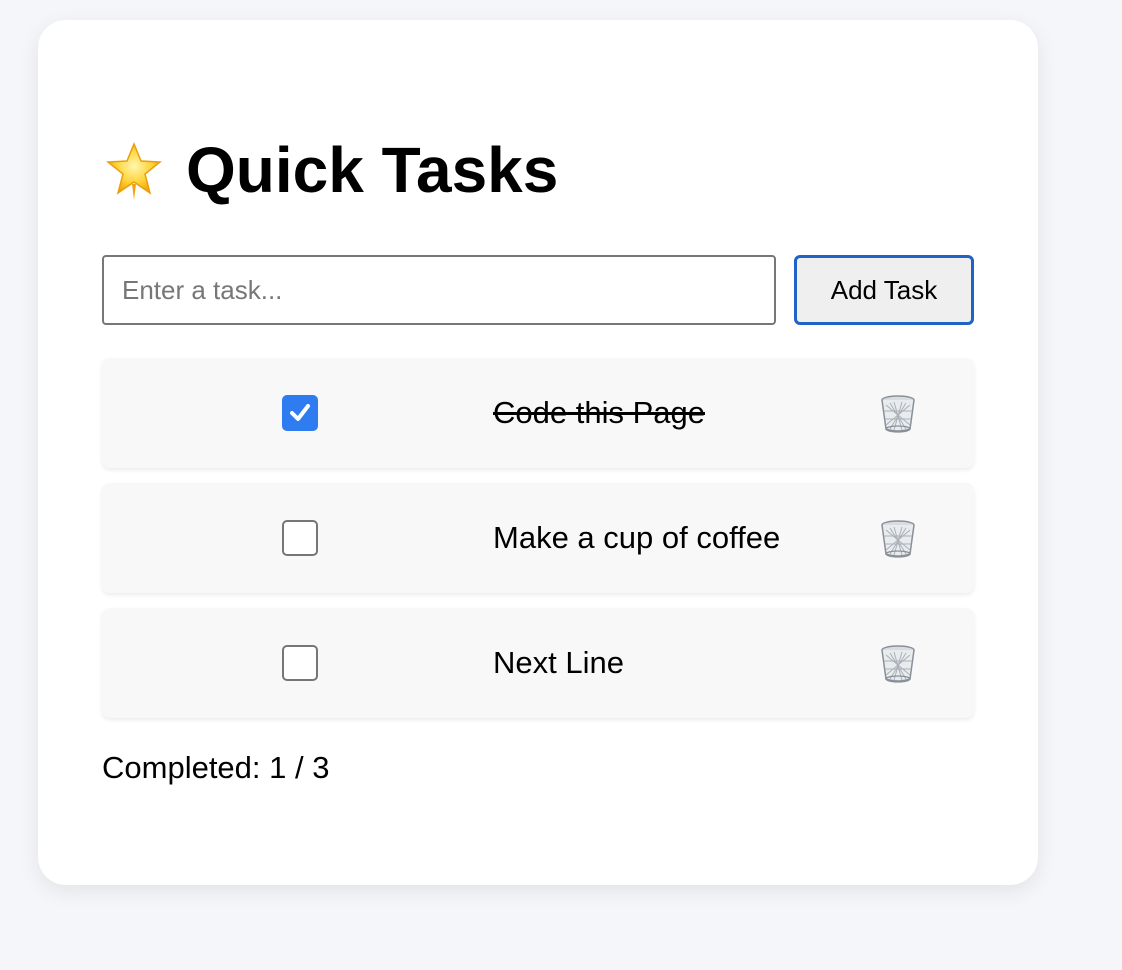  I want to click on checkmark-icon, so click(300, 412).